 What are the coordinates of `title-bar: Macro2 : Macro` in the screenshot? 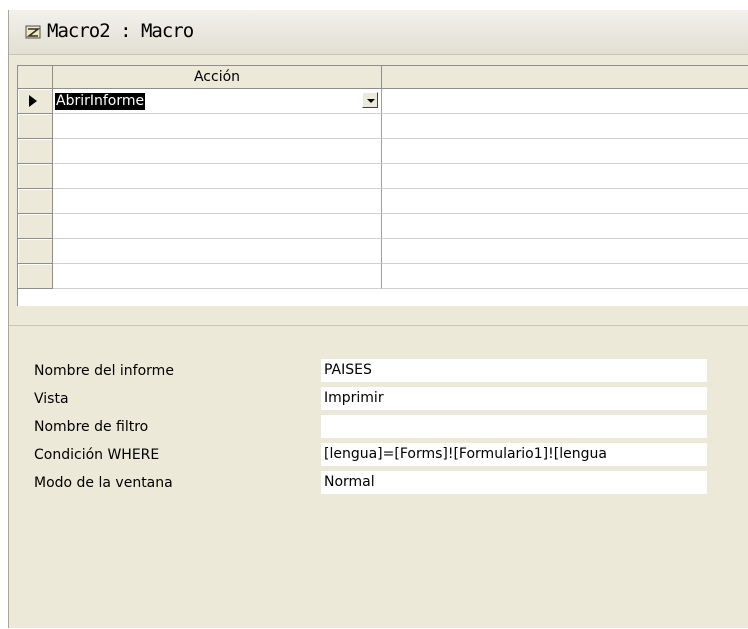 It's located at (378, 32).